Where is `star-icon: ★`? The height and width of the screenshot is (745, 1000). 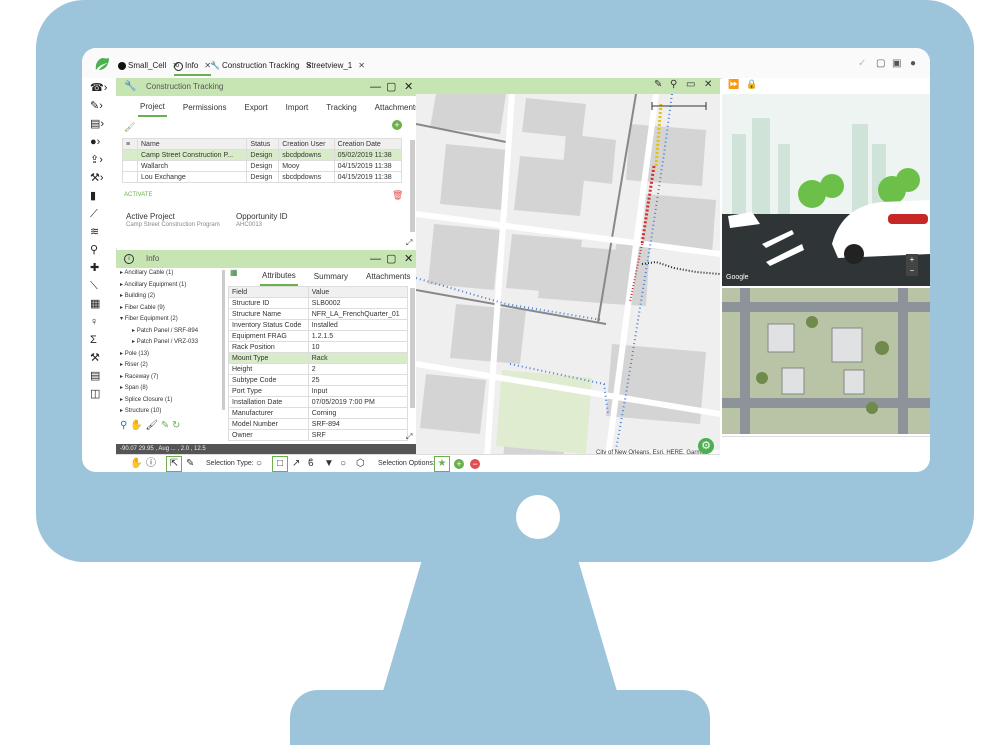 star-icon: ★ is located at coordinates (442, 464).